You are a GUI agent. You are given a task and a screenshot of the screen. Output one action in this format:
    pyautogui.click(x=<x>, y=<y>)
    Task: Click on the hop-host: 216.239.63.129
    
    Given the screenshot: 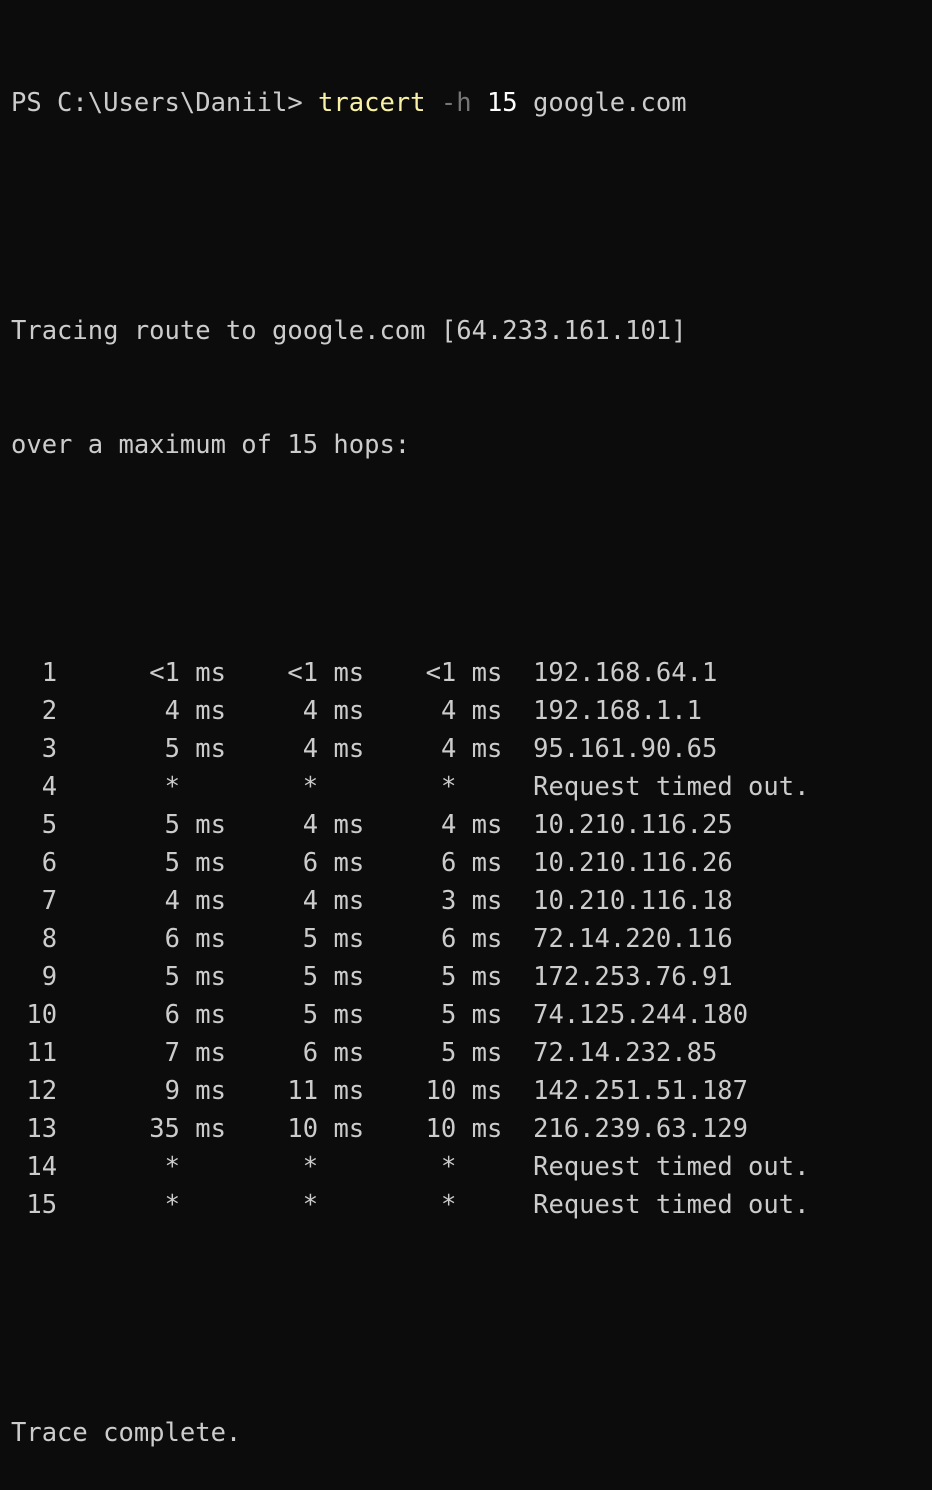 What is the action you would take?
    pyautogui.click(x=640, y=1129)
    